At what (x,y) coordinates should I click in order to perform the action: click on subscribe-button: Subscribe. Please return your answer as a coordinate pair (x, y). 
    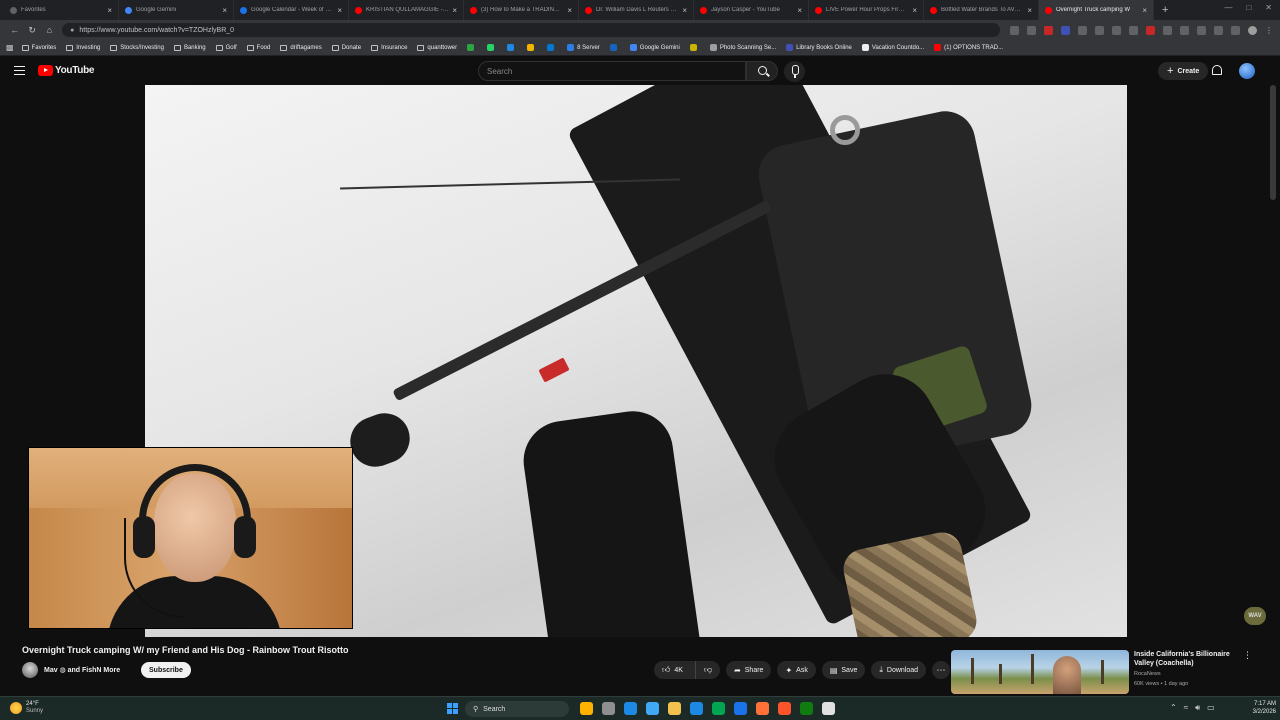
    Looking at the image, I should click on (166, 670).